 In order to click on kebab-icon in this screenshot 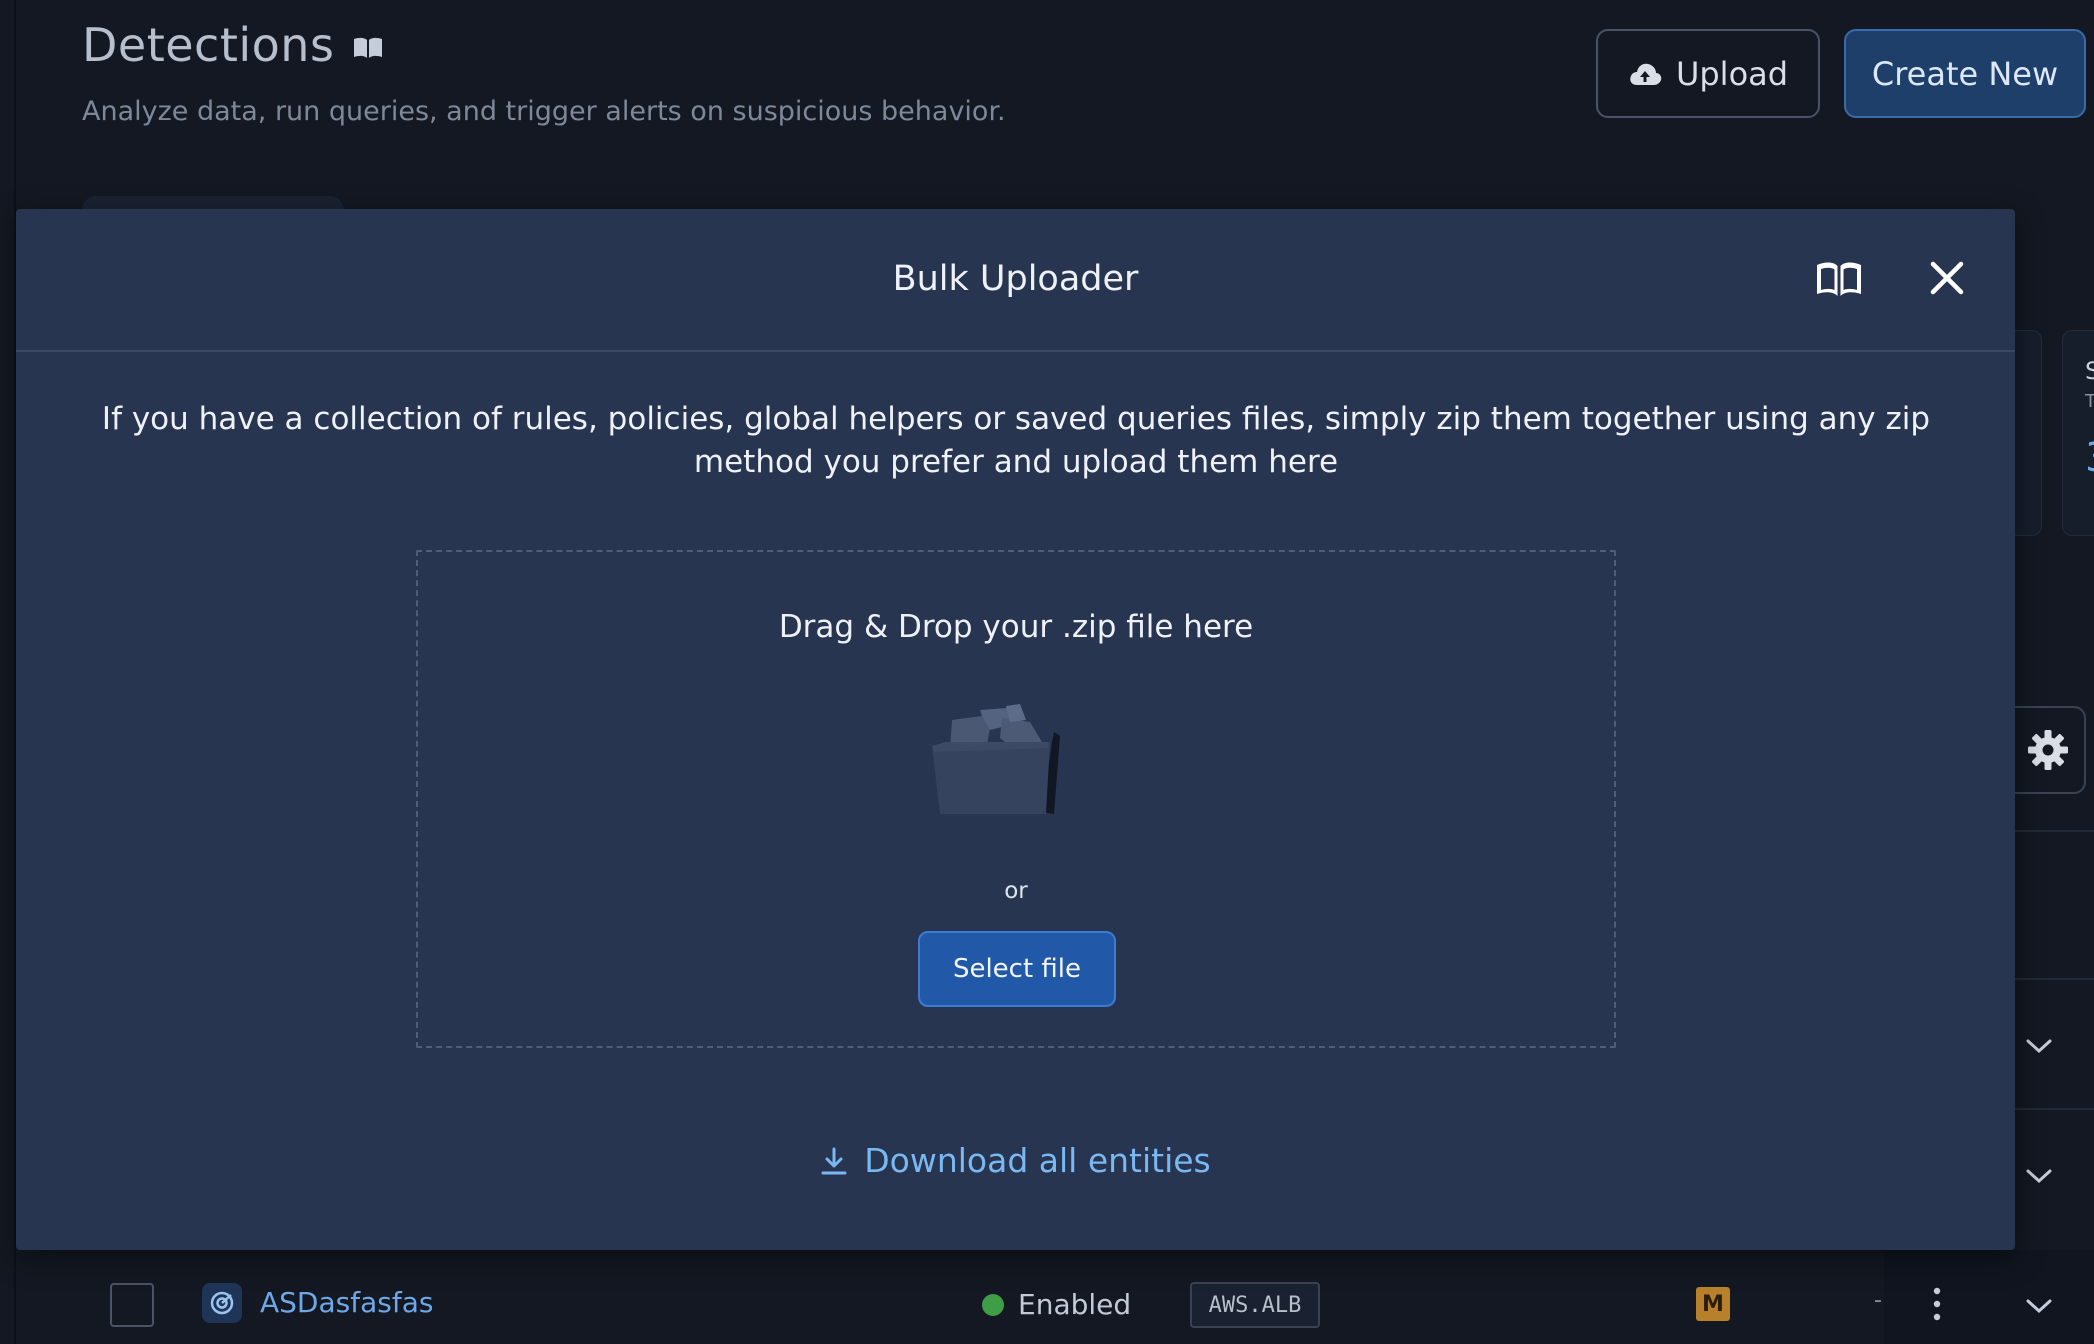, I will do `click(1937, 1304)`.